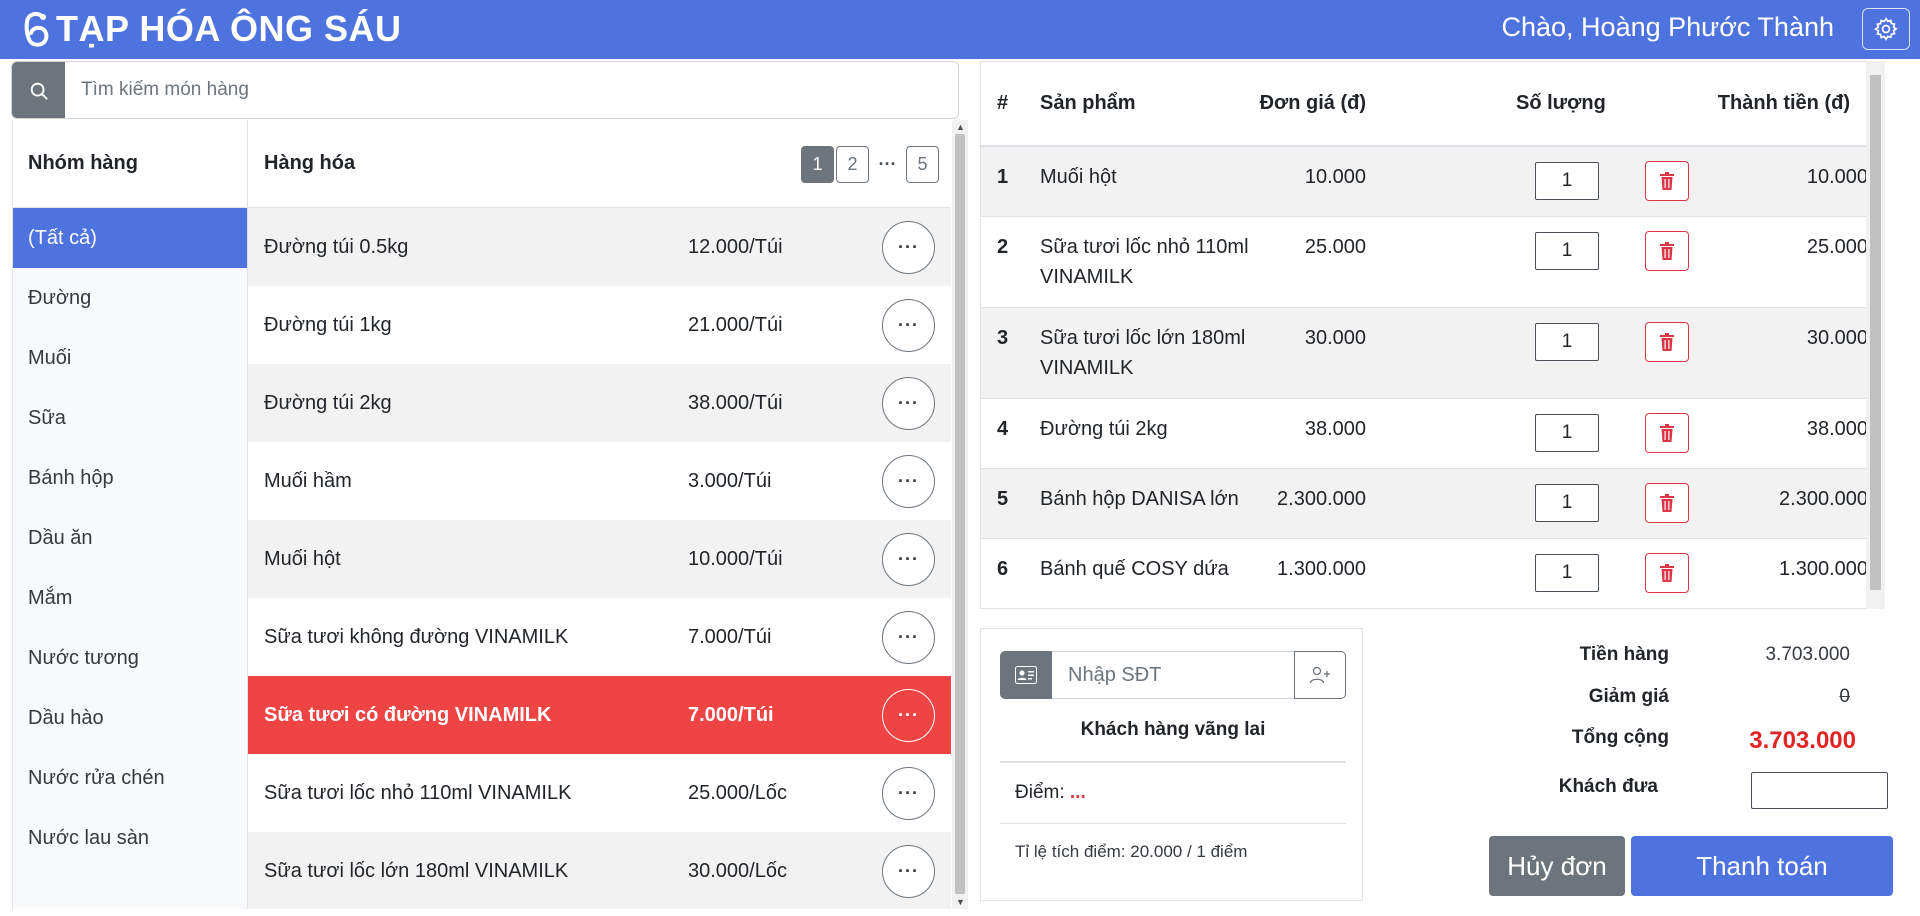  What do you see at coordinates (130, 358) in the screenshot?
I see `category-item-muoi: Muối` at bounding box center [130, 358].